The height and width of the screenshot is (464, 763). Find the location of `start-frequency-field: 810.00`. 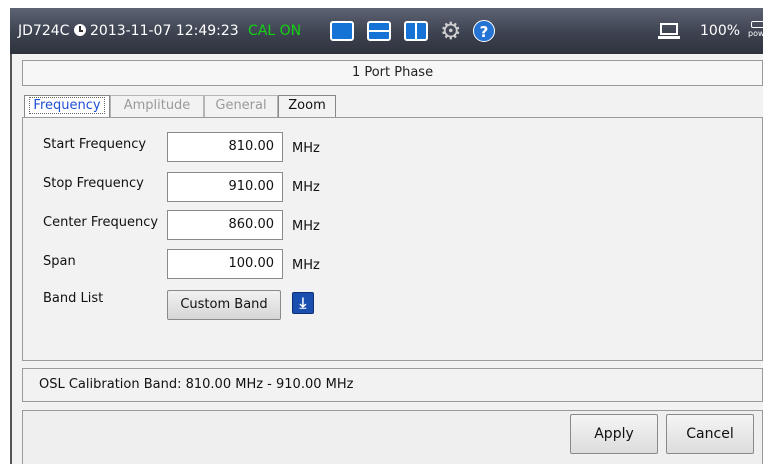

start-frequency-field: 810.00 is located at coordinates (225, 147).